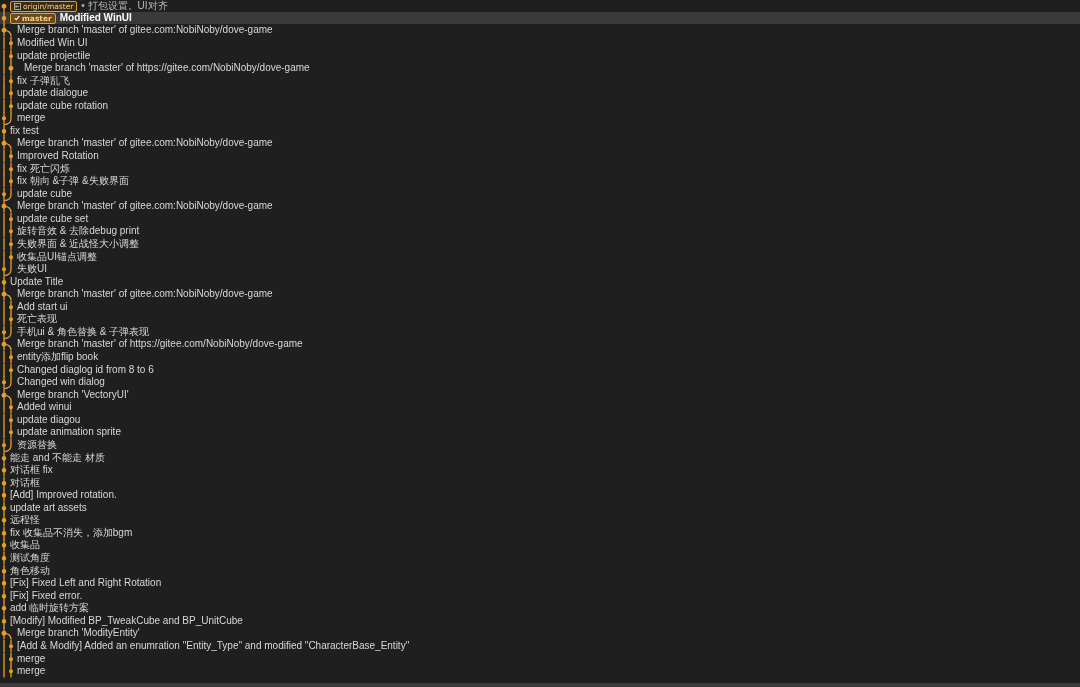 Image resolution: width=1080 pixels, height=687 pixels. Describe the element at coordinates (25, 520) in the screenshot. I see `commit-message: 远程怪` at that location.